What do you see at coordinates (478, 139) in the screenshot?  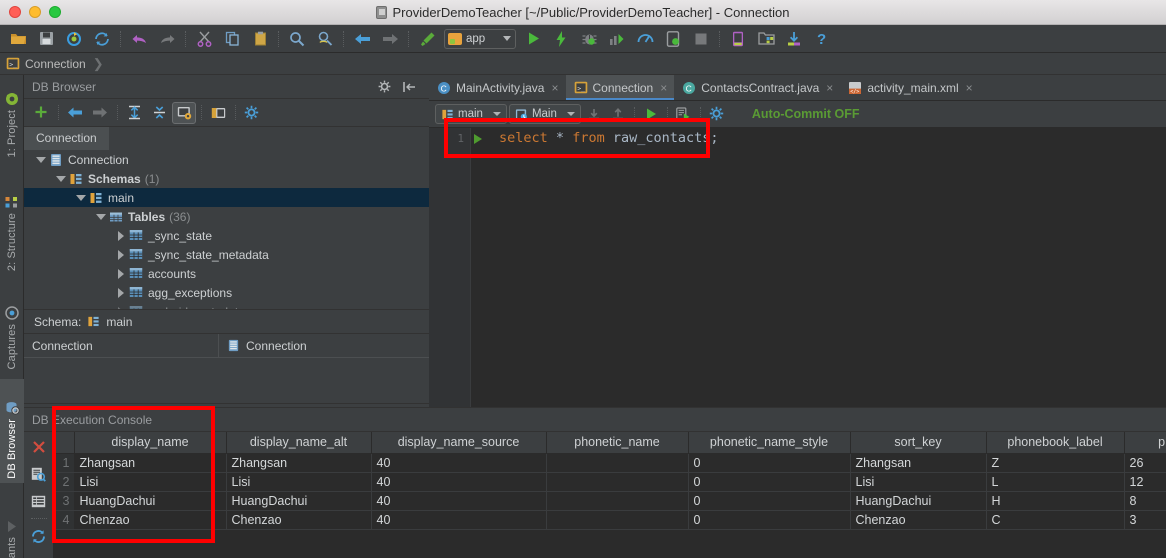 I see `run-statement-icon` at bounding box center [478, 139].